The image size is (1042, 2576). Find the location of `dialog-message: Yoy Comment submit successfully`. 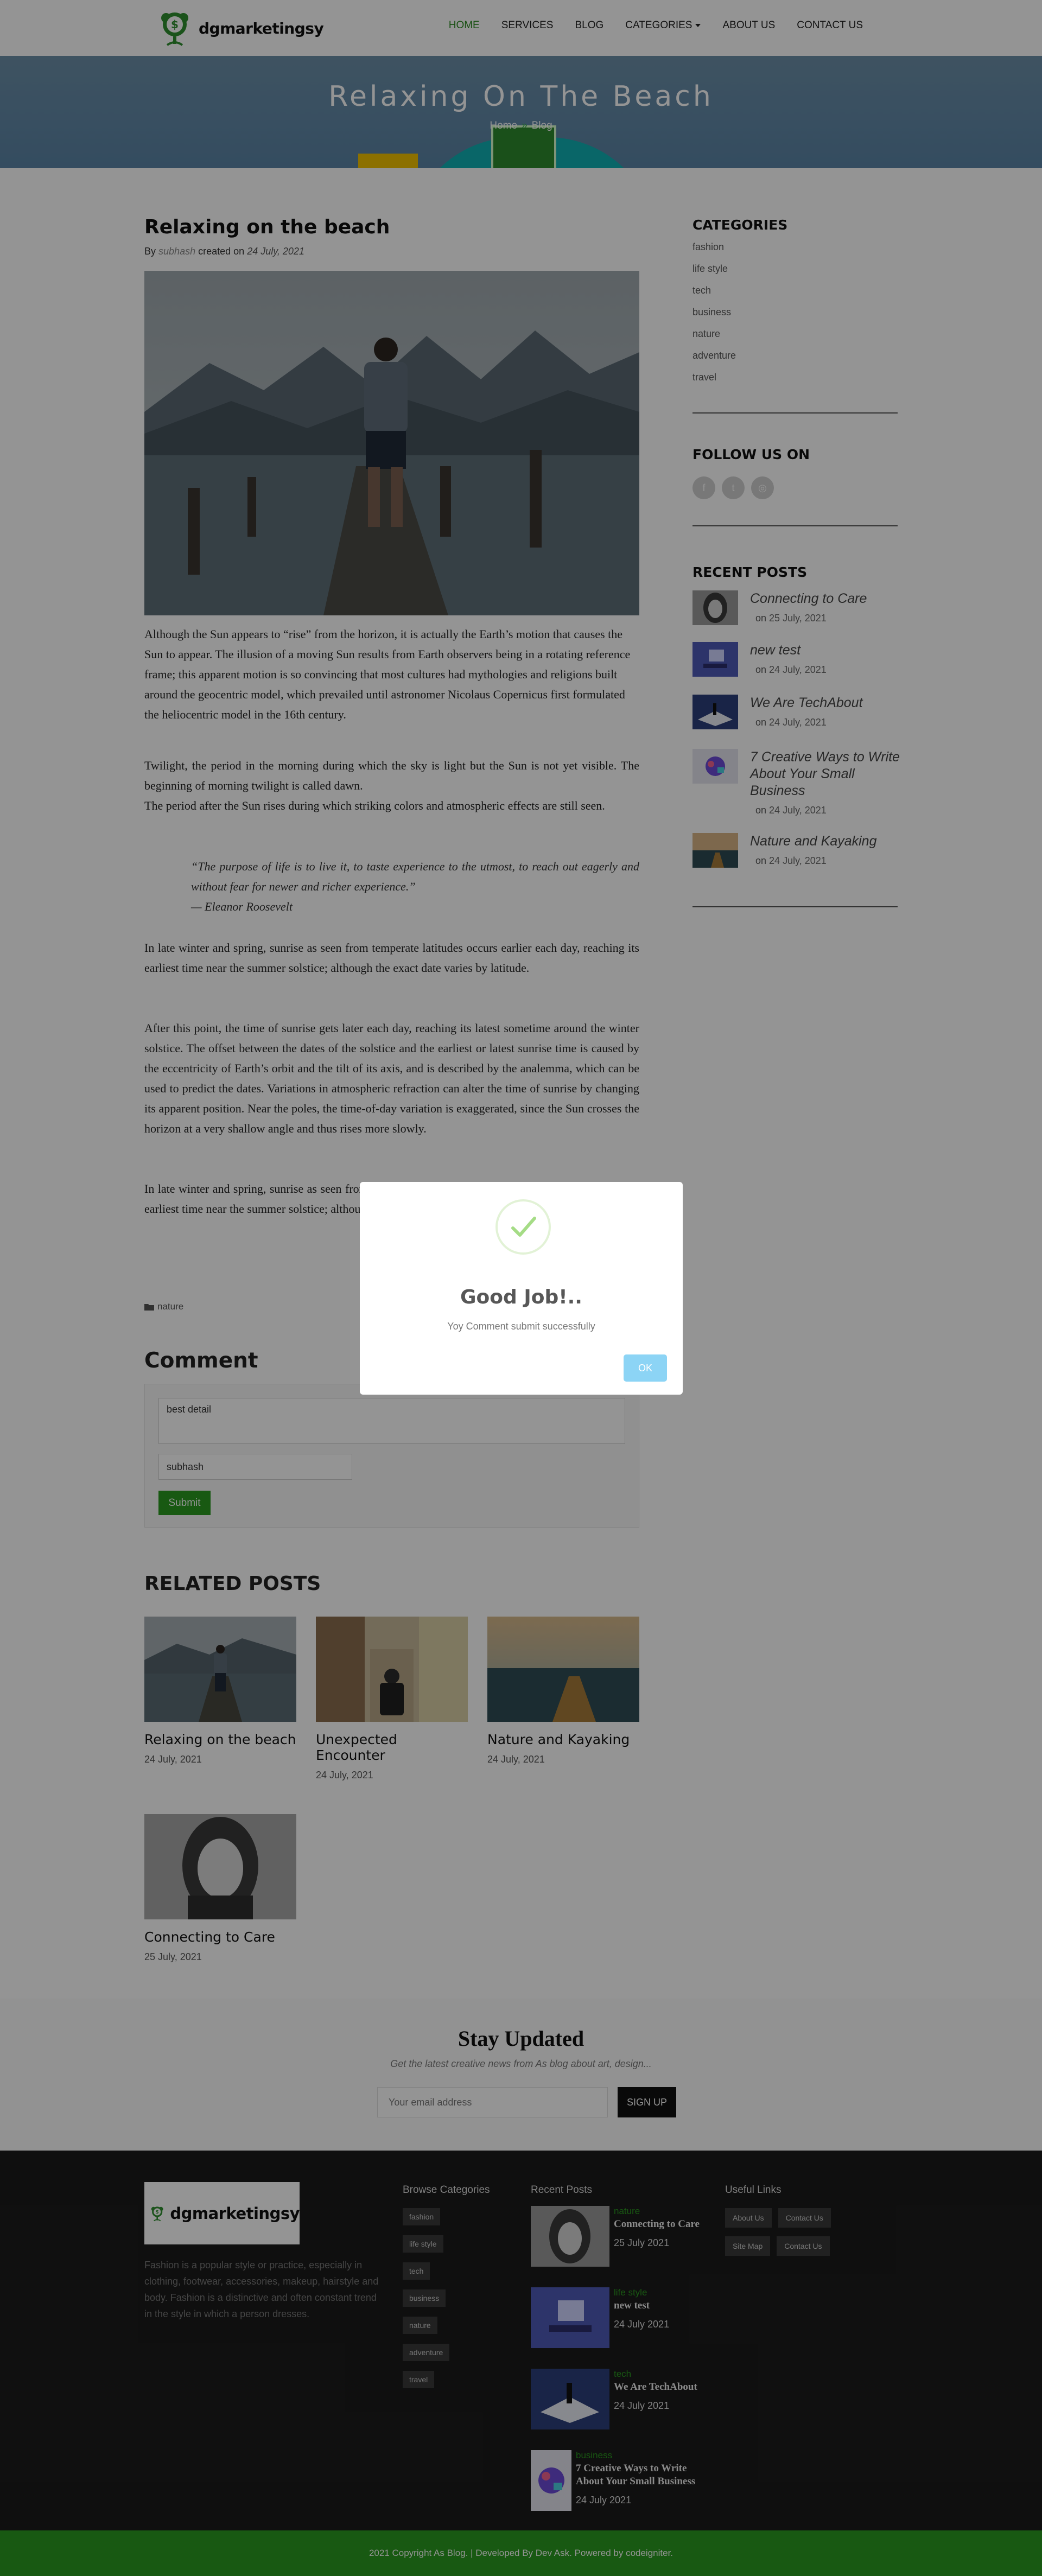

dialog-message: Yoy Comment submit successfully is located at coordinates (521, 1326).